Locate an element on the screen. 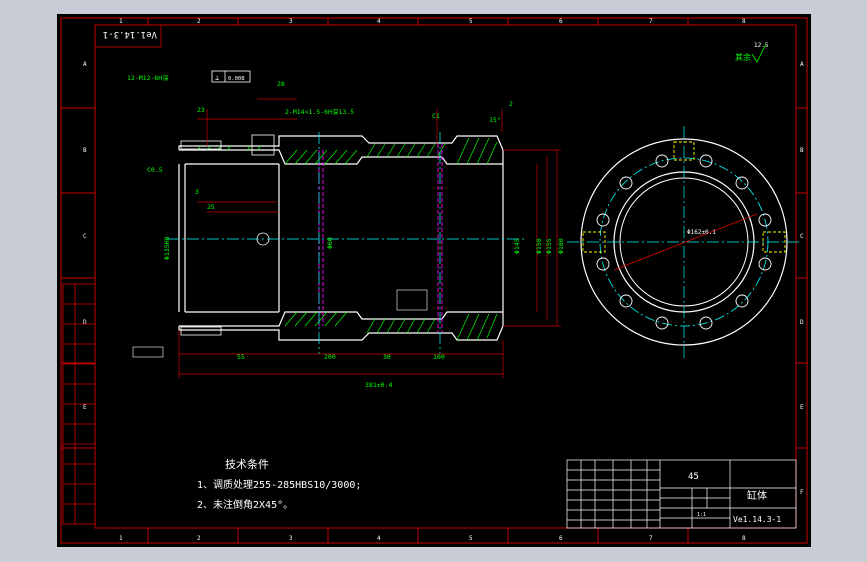 The width and height of the screenshot is (867, 562). svg-text: F is located at coordinates (802, 492).